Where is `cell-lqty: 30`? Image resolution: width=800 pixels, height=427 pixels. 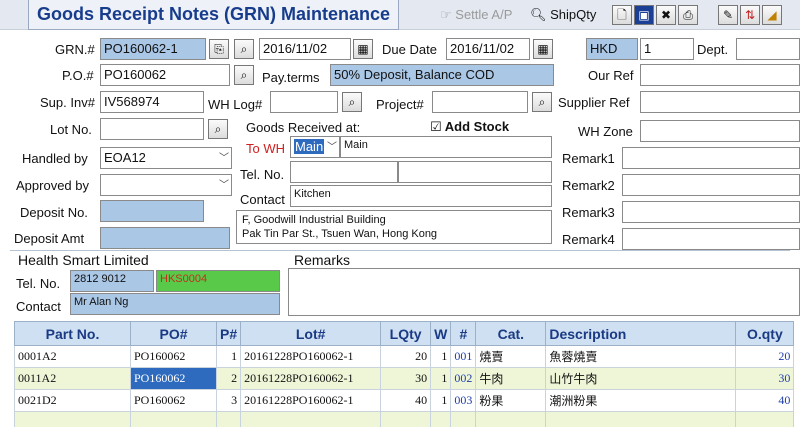
cell-lqty: 30 is located at coordinates (406, 378).